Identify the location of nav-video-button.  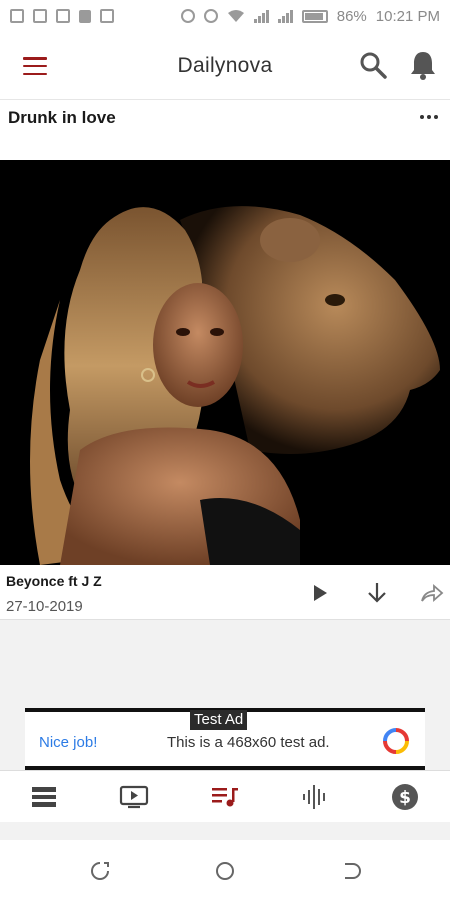
(134, 797).